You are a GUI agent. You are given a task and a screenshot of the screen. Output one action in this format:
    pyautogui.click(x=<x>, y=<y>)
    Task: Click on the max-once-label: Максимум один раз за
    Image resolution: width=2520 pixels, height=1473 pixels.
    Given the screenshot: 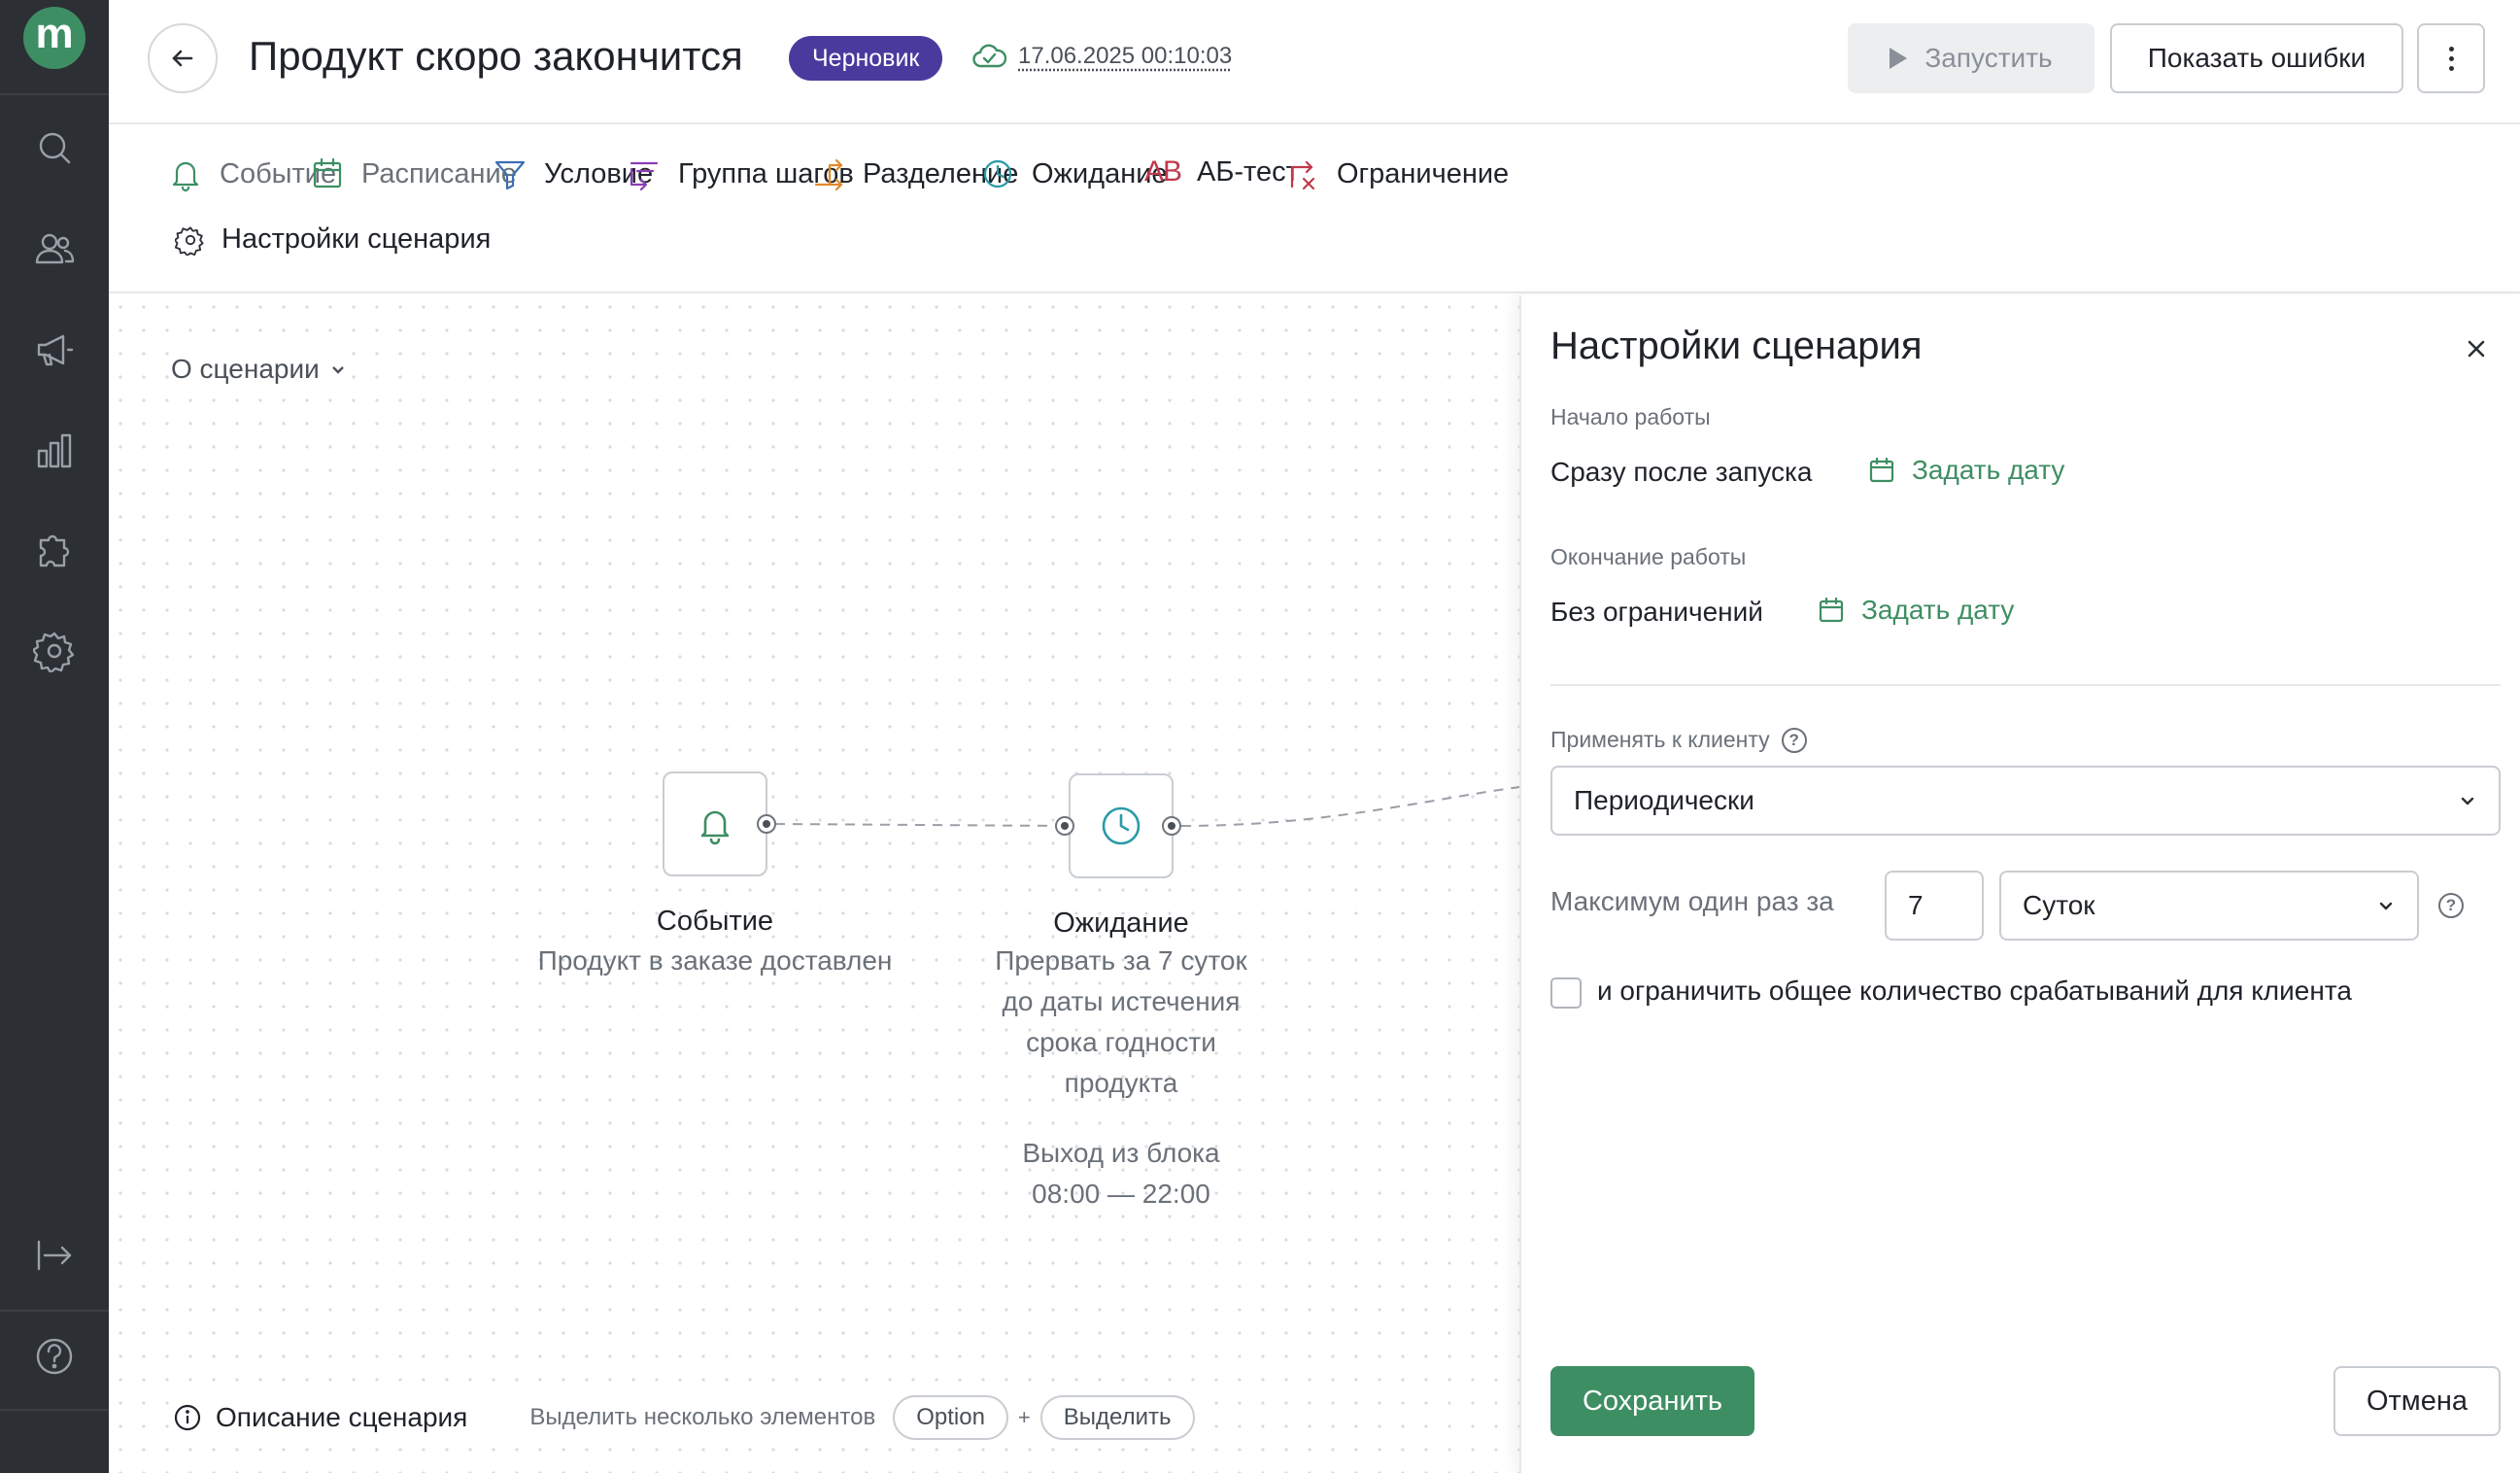 What is the action you would take?
    pyautogui.click(x=1692, y=901)
    